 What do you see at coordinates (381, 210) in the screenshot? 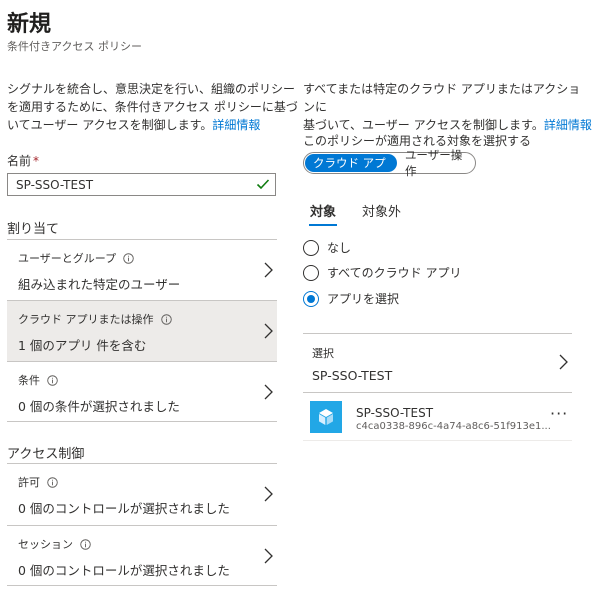
I see `tab-exclude: 対象外` at bounding box center [381, 210].